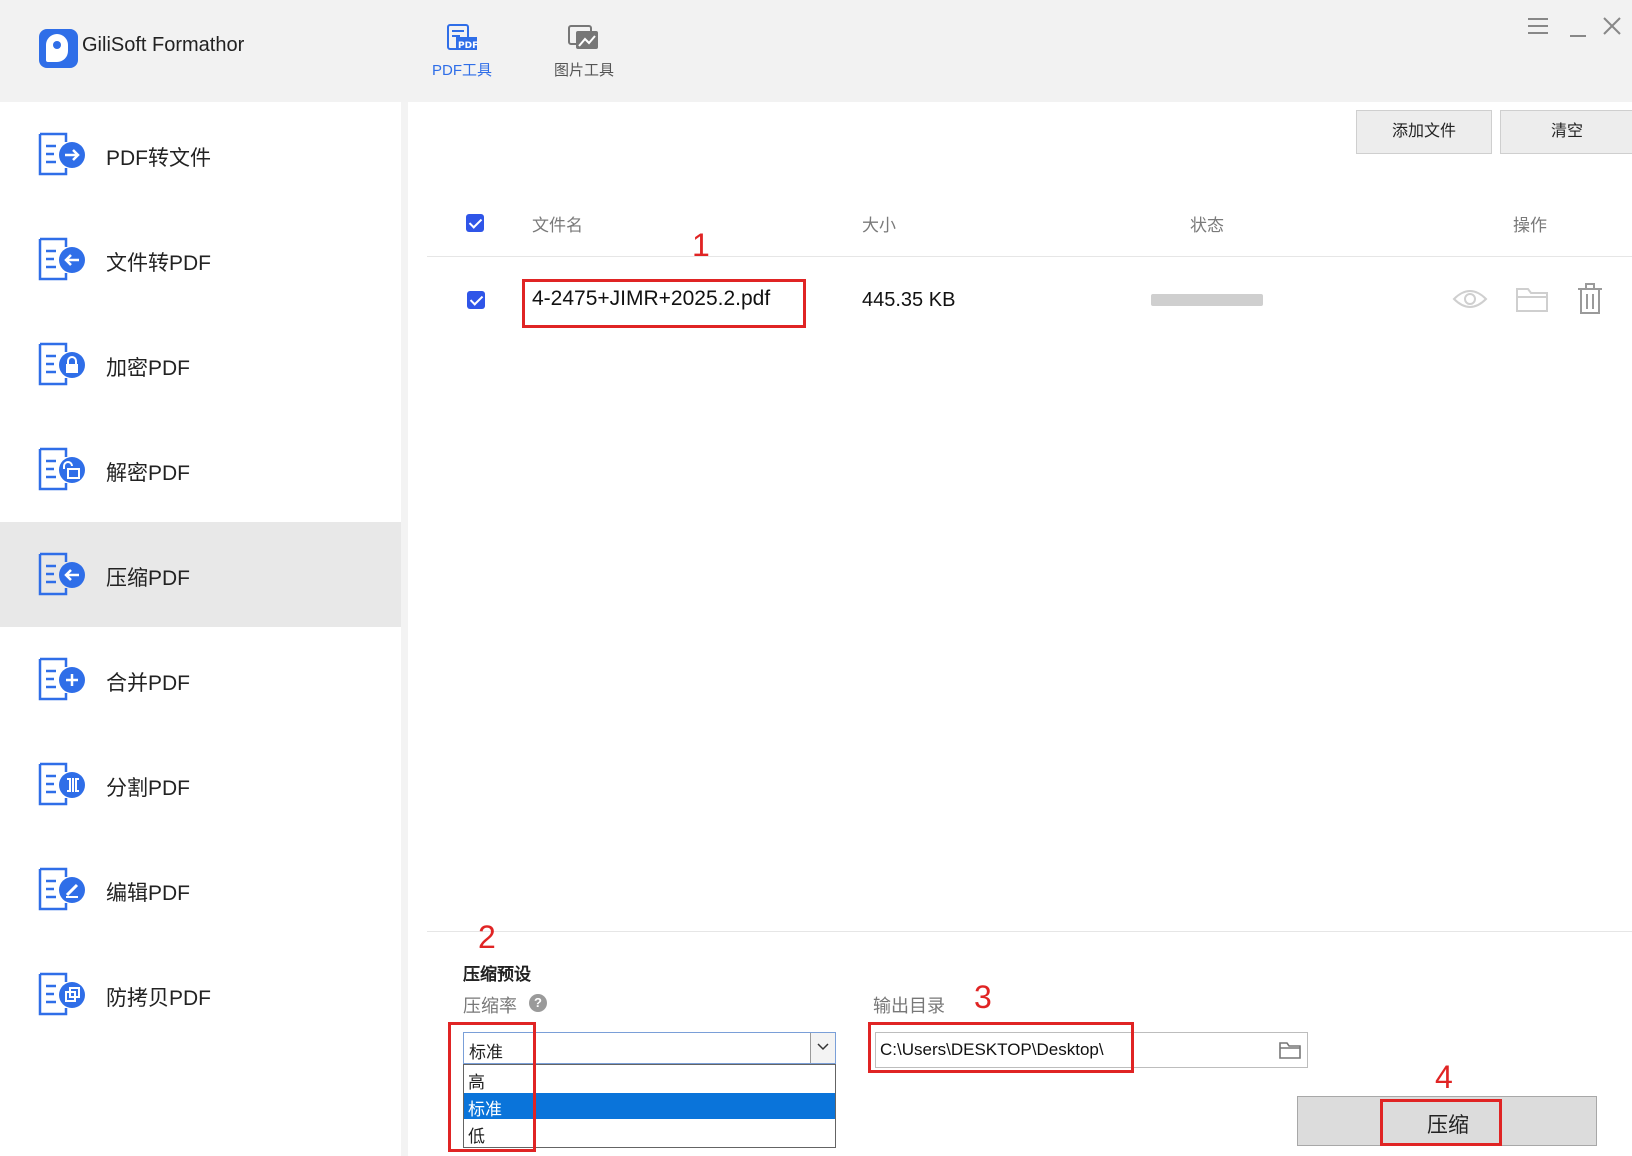 Image resolution: width=1632 pixels, height=1156 pixels. I want to click on sidebar-item-label: 压缩PDF, so click(148, 578).